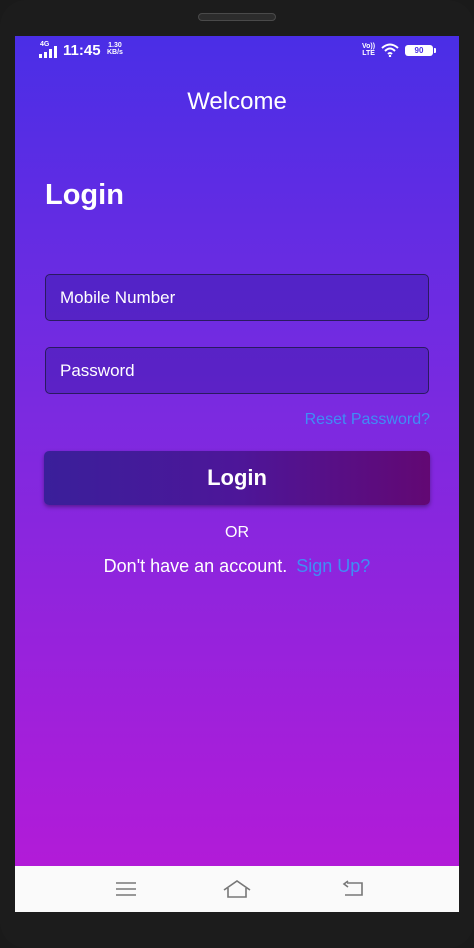 This screenshot has height=948, width=474. Describe the element at coordinates (333, 566) in the screenshot. I see `sign-up-link: Sign Up?` at that location.